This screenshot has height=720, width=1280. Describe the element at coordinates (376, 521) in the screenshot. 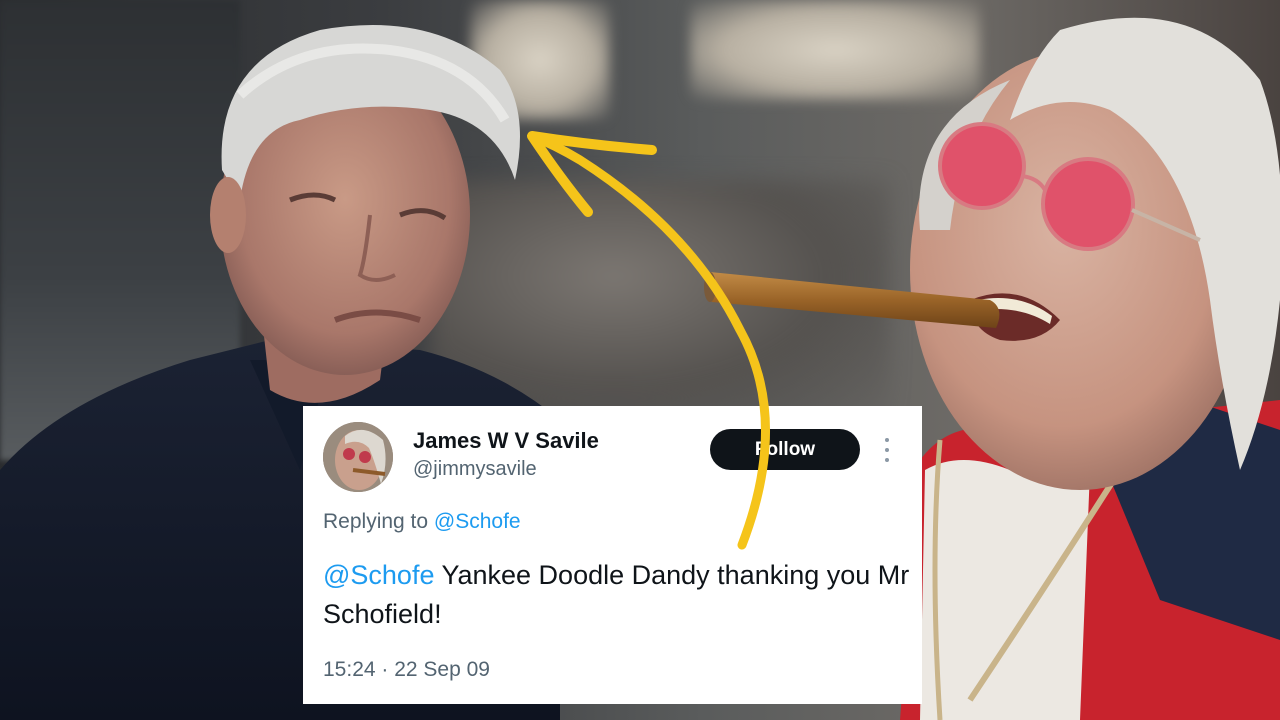

I see `replying-prefix: Replying to` at that location.